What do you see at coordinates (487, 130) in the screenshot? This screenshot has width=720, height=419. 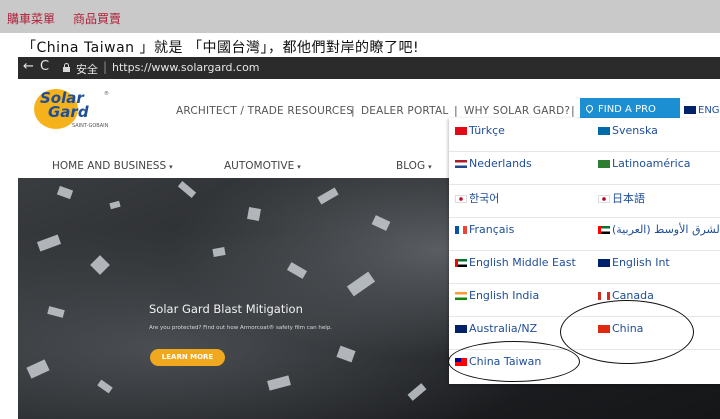 I see `language-label: Türkçe` at bounding box center [487, 130].